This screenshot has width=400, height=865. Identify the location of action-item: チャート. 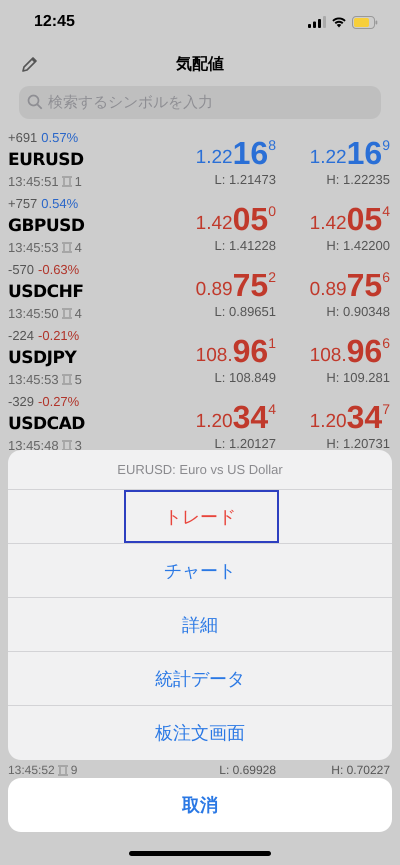
(200, 571).